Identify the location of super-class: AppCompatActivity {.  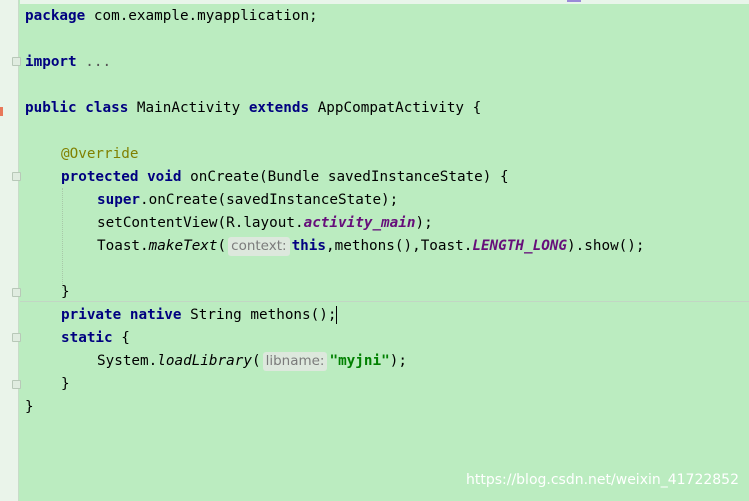
(395, 108).